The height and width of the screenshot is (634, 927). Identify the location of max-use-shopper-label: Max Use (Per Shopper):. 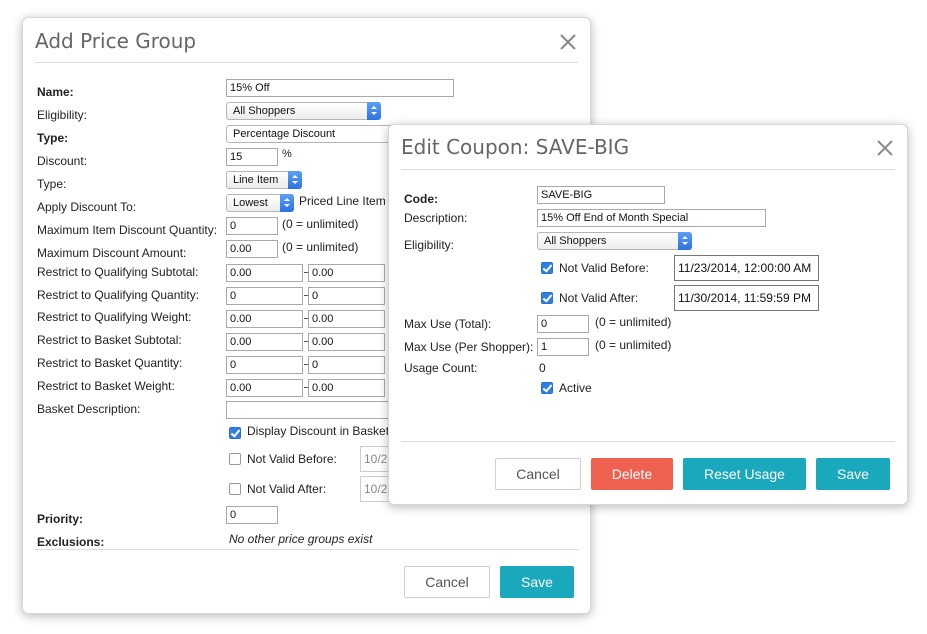
(469, 347).